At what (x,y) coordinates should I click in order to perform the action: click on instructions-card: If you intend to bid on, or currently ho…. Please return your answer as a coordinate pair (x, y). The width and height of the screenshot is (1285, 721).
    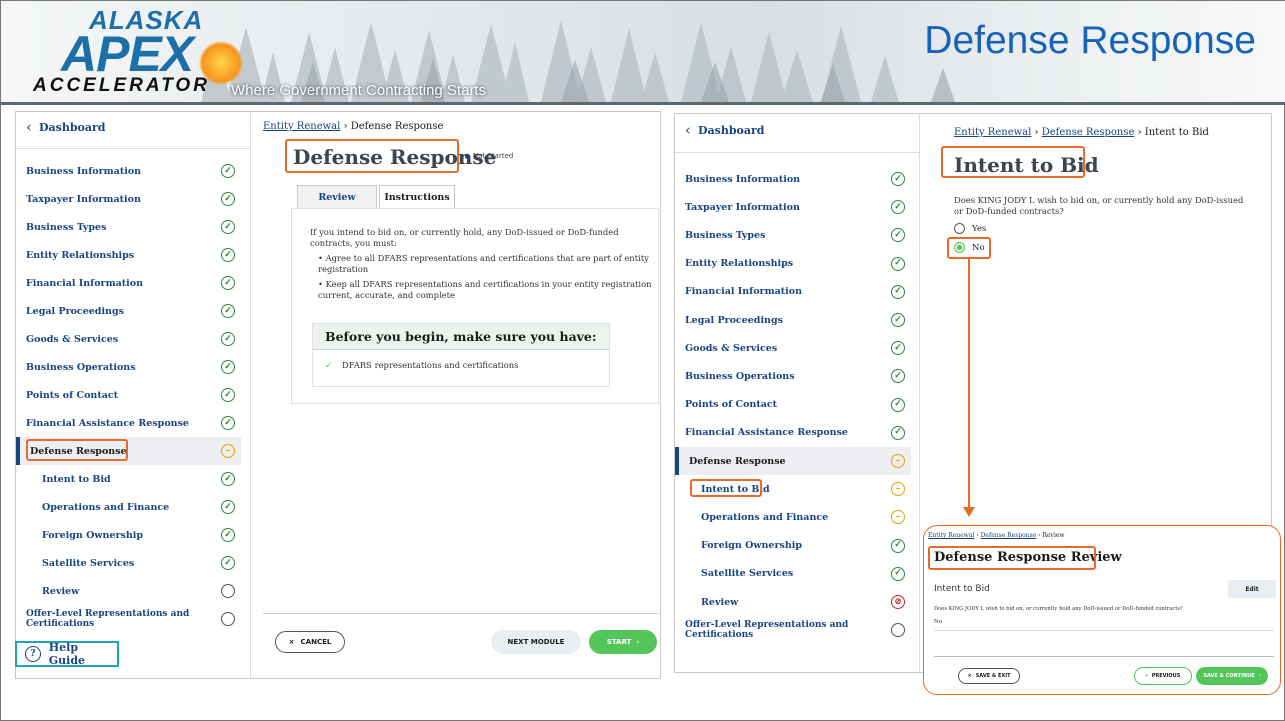
    Looking at the image, I should click on (475, 306).